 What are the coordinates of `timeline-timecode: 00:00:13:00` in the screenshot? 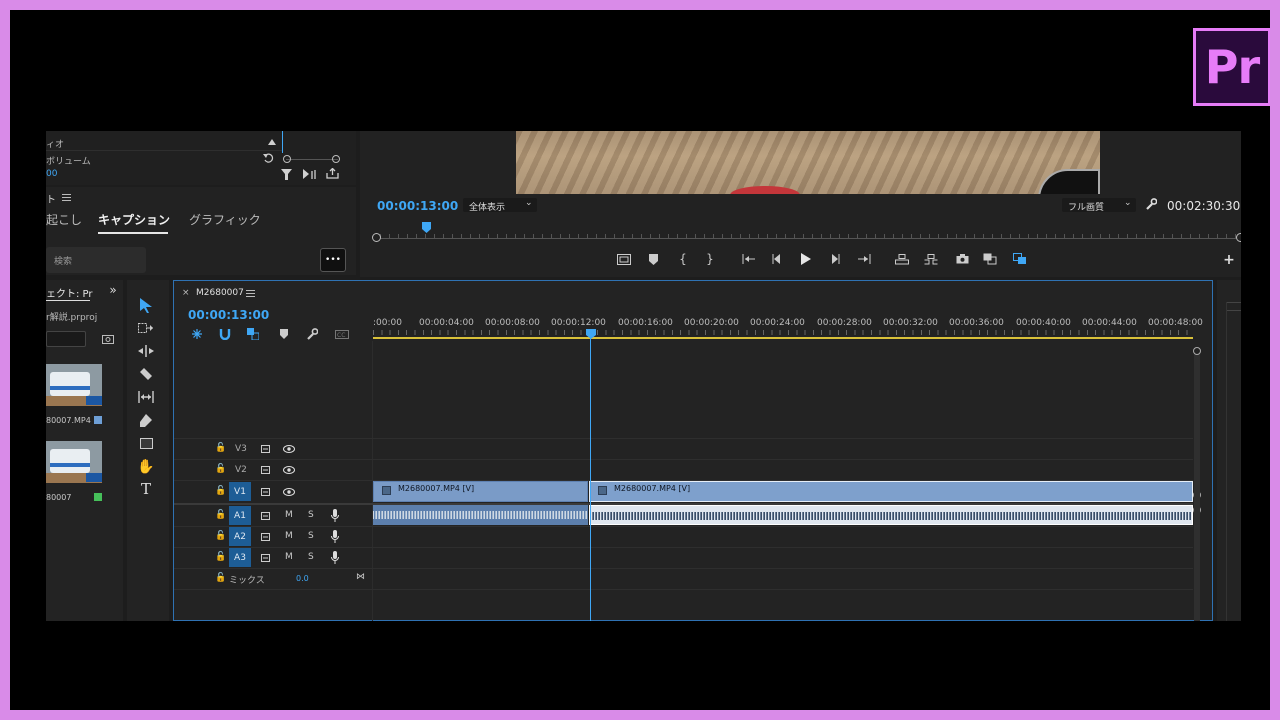 It's located at (228, 315).